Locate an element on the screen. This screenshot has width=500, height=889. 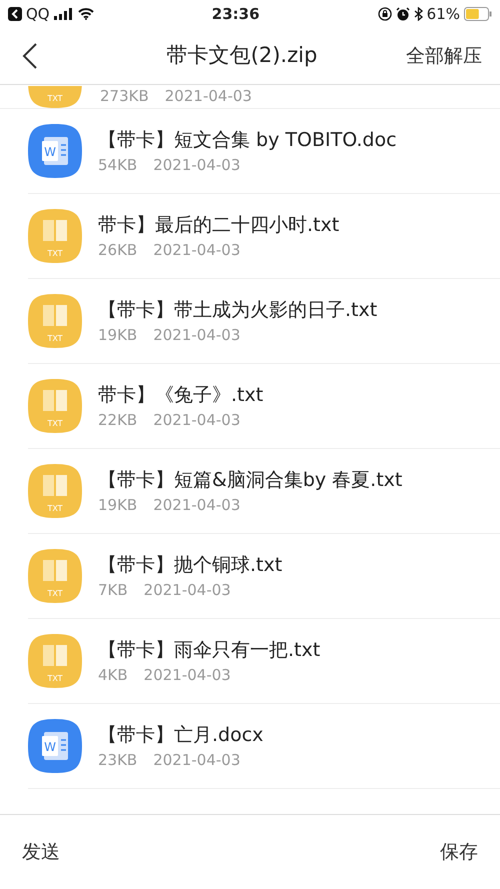
file-row: TXT 带卡】最后的二十四小时.txt 26KB 2021-04-03 is located at coordinates (264, 236).